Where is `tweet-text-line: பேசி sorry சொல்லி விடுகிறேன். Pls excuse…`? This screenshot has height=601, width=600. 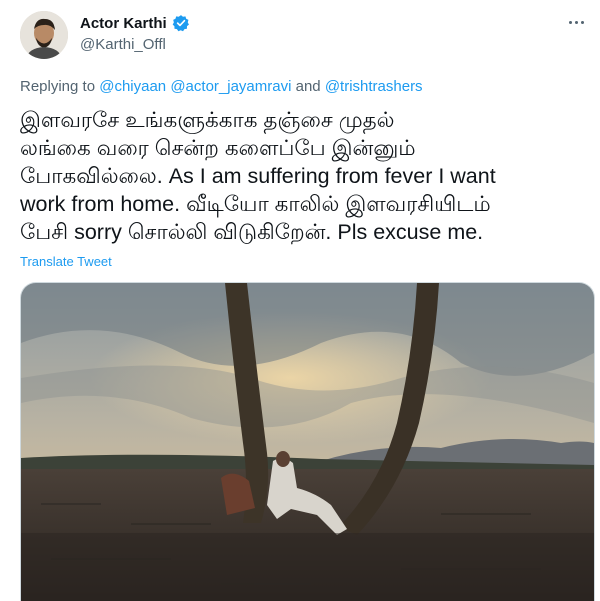 tweet-text-line: பேசி sorry சொல்லி விடுகிறேன். Pls excuse… is located at coordinates (252, 232).